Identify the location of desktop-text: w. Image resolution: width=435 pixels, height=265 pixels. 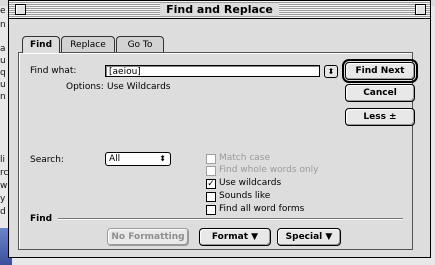
(4, 186).